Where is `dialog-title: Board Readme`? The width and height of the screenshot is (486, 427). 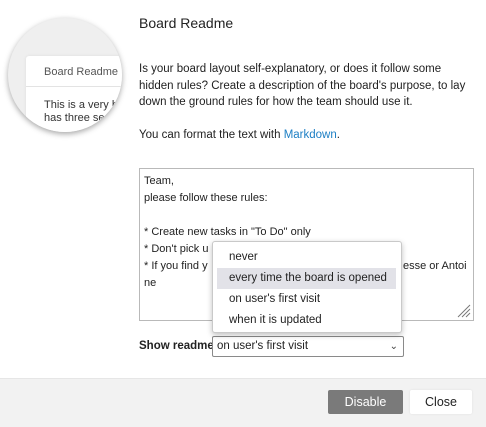
dialog-title: Board Readme is located at coordinates (186, 23).